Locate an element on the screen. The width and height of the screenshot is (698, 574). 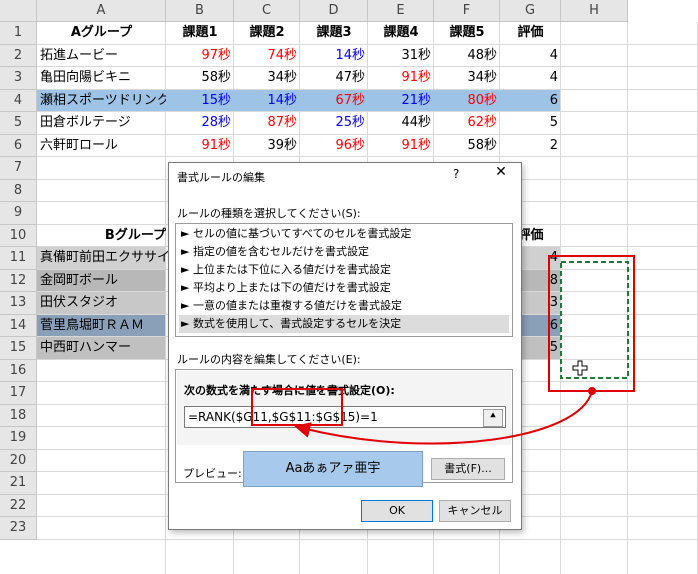
column-header: B is located at coordinates (200, 11).